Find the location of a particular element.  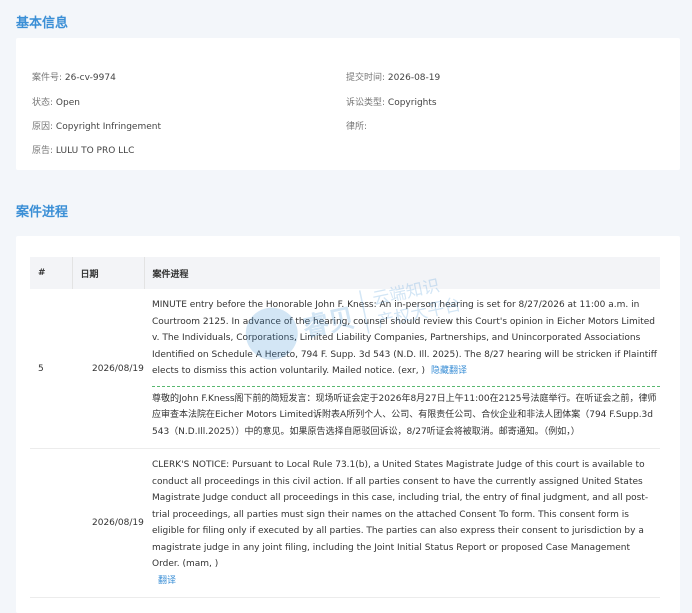

row-number: 5 is located at coordinates (41, 368).